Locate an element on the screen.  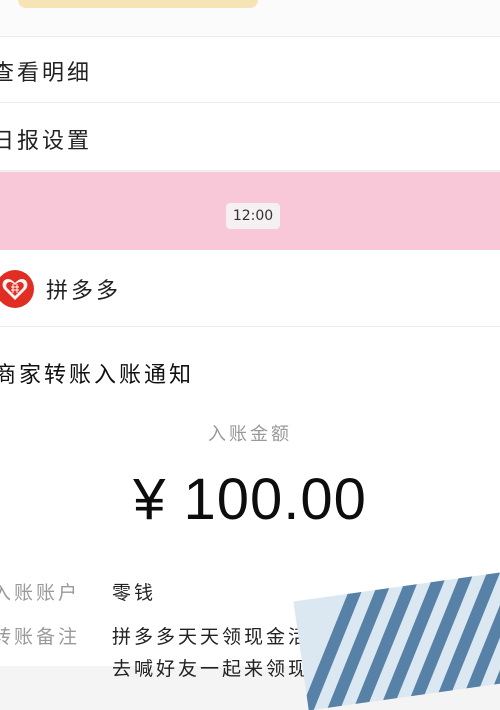
remark-value: 拼多多天天领现金活 is located at coordinates (211, 637).